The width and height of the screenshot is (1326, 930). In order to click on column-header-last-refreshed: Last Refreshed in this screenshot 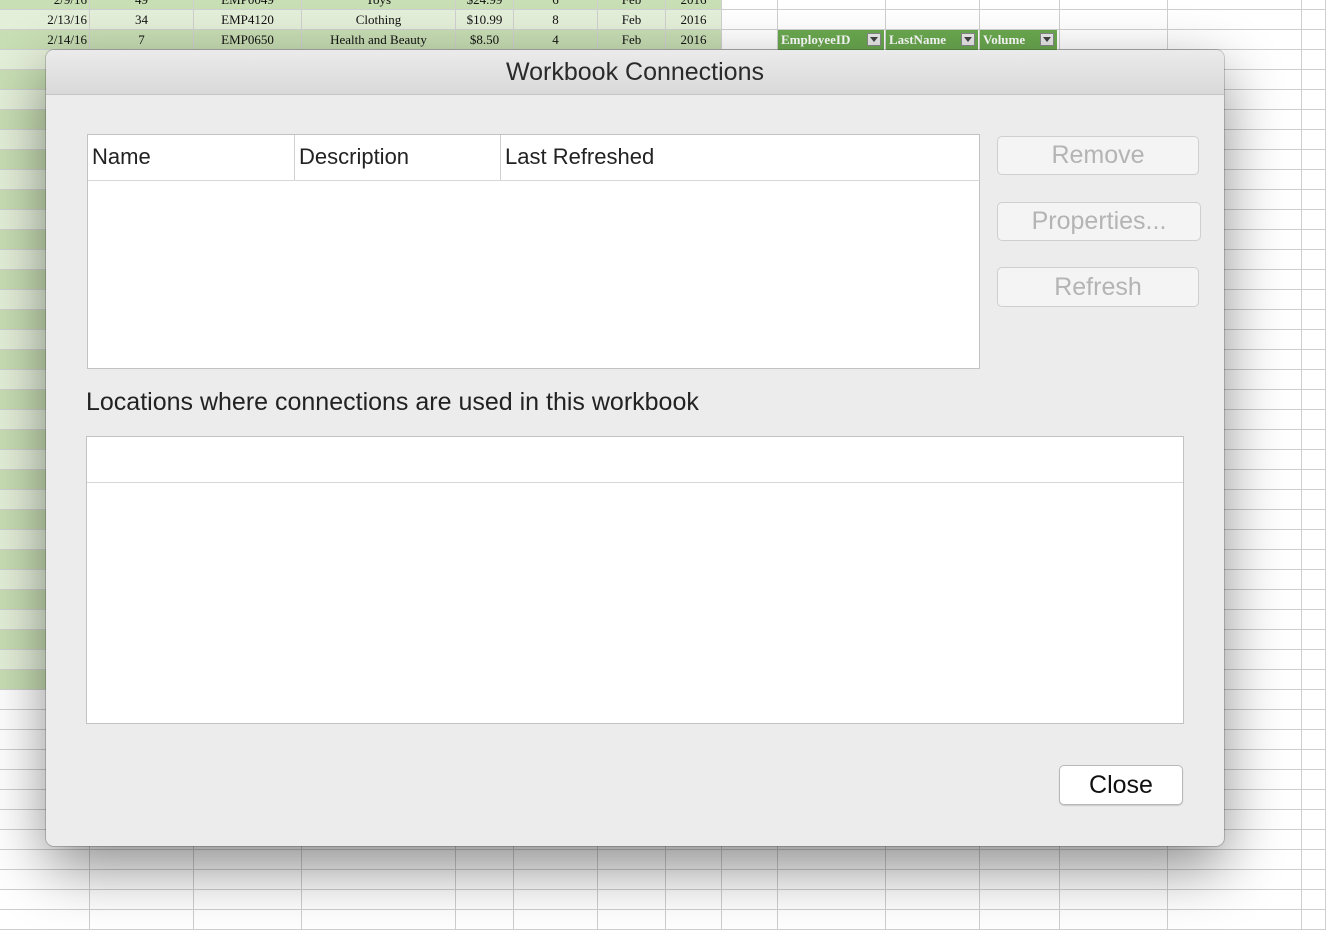, I will do `click(739, 157)`.